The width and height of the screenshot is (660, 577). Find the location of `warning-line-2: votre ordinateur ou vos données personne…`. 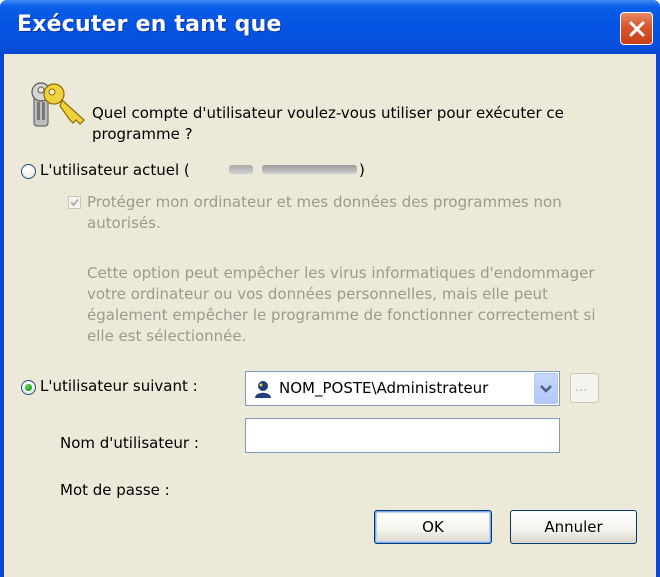

warning-line-2: votre ordinateur ou vos données personne… is located at coordinates (317, 294).